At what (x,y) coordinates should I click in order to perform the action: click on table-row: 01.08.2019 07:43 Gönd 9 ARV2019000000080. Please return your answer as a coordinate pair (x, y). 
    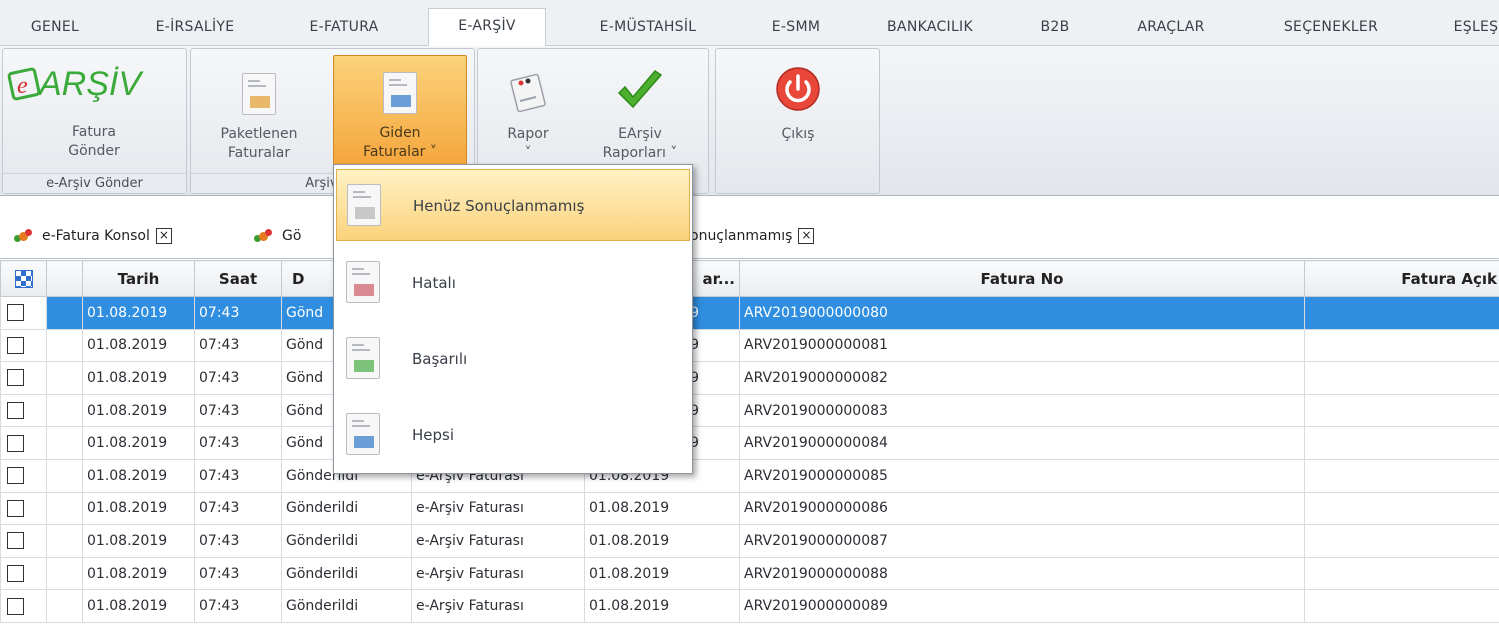
    Looking at the image, I should click on (749, 313).